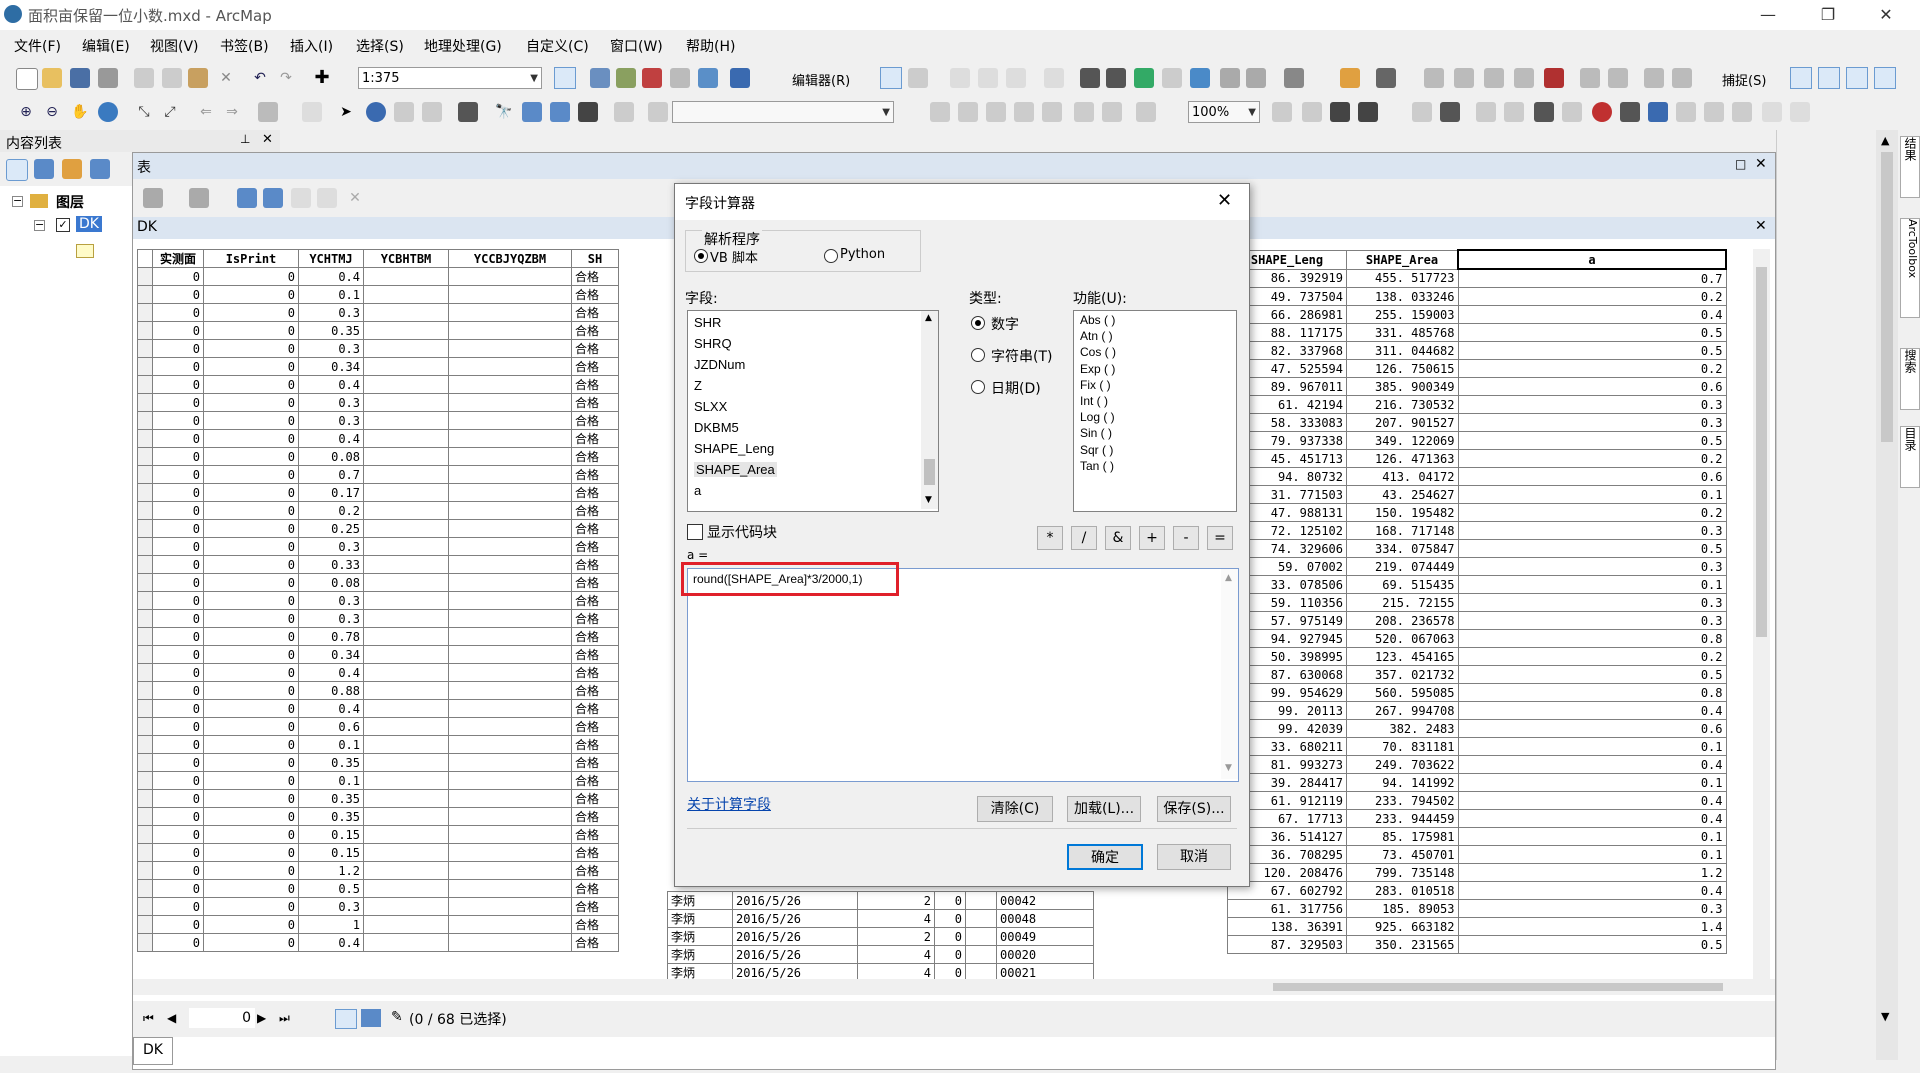  Describe the element at coordinates (17, 170) in the screenshot. I see `list-by-drawing-order-icon` at that location.